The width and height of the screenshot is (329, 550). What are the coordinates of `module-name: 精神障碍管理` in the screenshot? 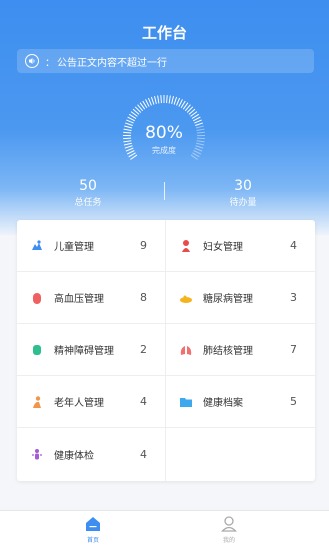 It's located at (84, 351).